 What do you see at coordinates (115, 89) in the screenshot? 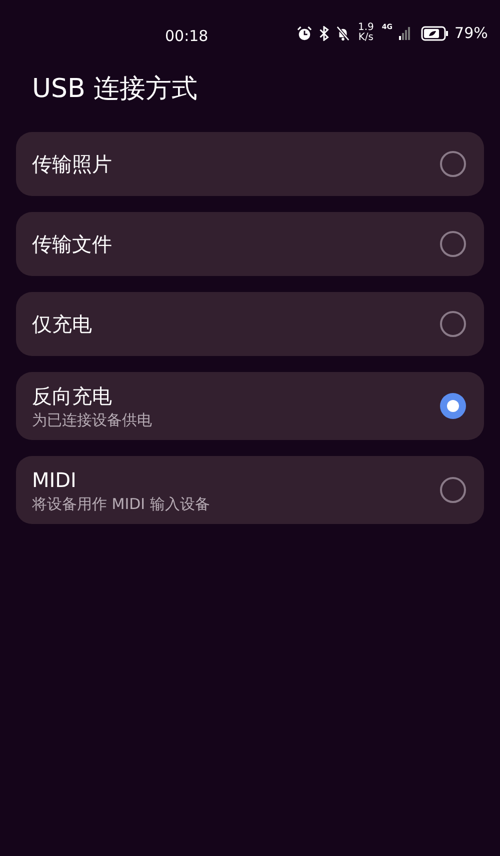
I see `page-title: USB 连接方式` at bounding box center [115, 89].